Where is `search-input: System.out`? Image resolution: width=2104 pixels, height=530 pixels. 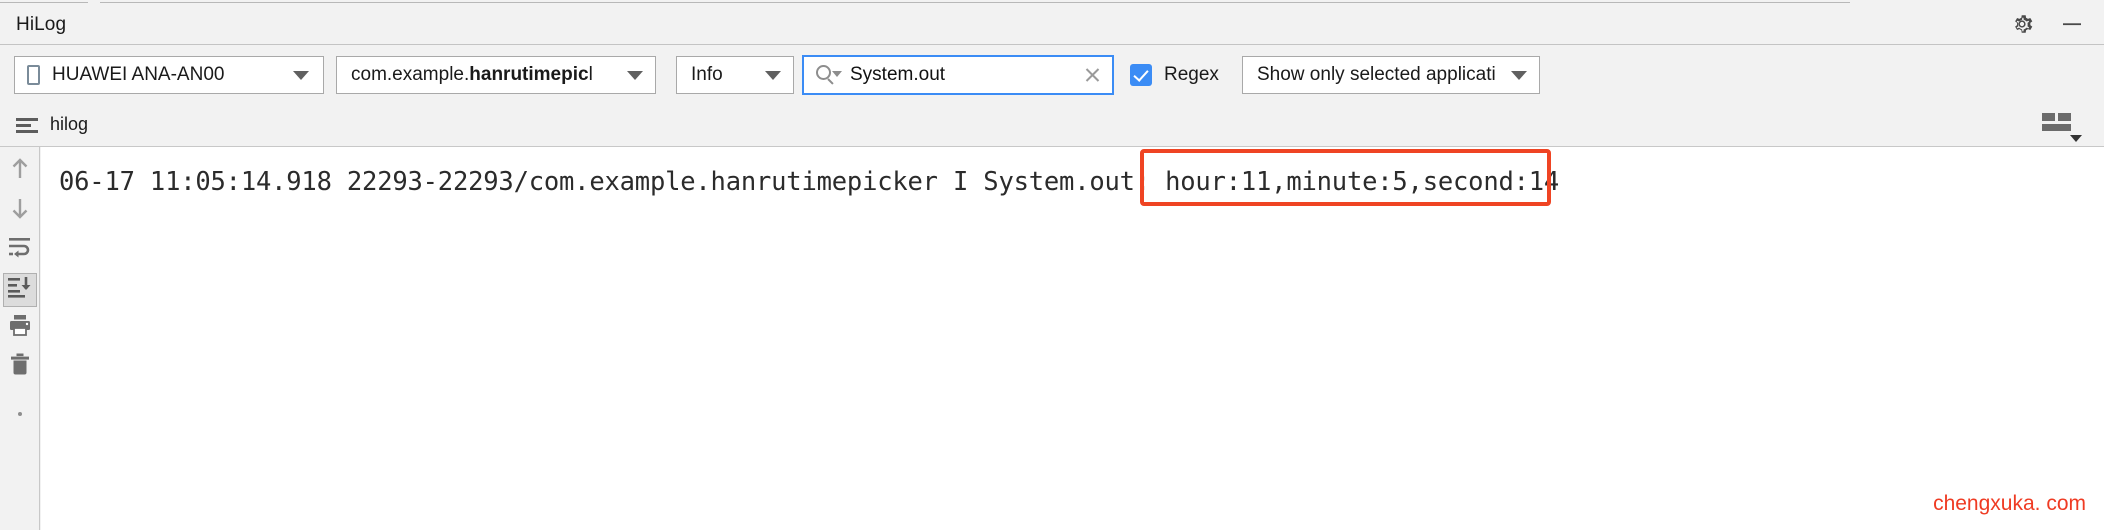
search-input: System.out is located at coordinates (958, 75).